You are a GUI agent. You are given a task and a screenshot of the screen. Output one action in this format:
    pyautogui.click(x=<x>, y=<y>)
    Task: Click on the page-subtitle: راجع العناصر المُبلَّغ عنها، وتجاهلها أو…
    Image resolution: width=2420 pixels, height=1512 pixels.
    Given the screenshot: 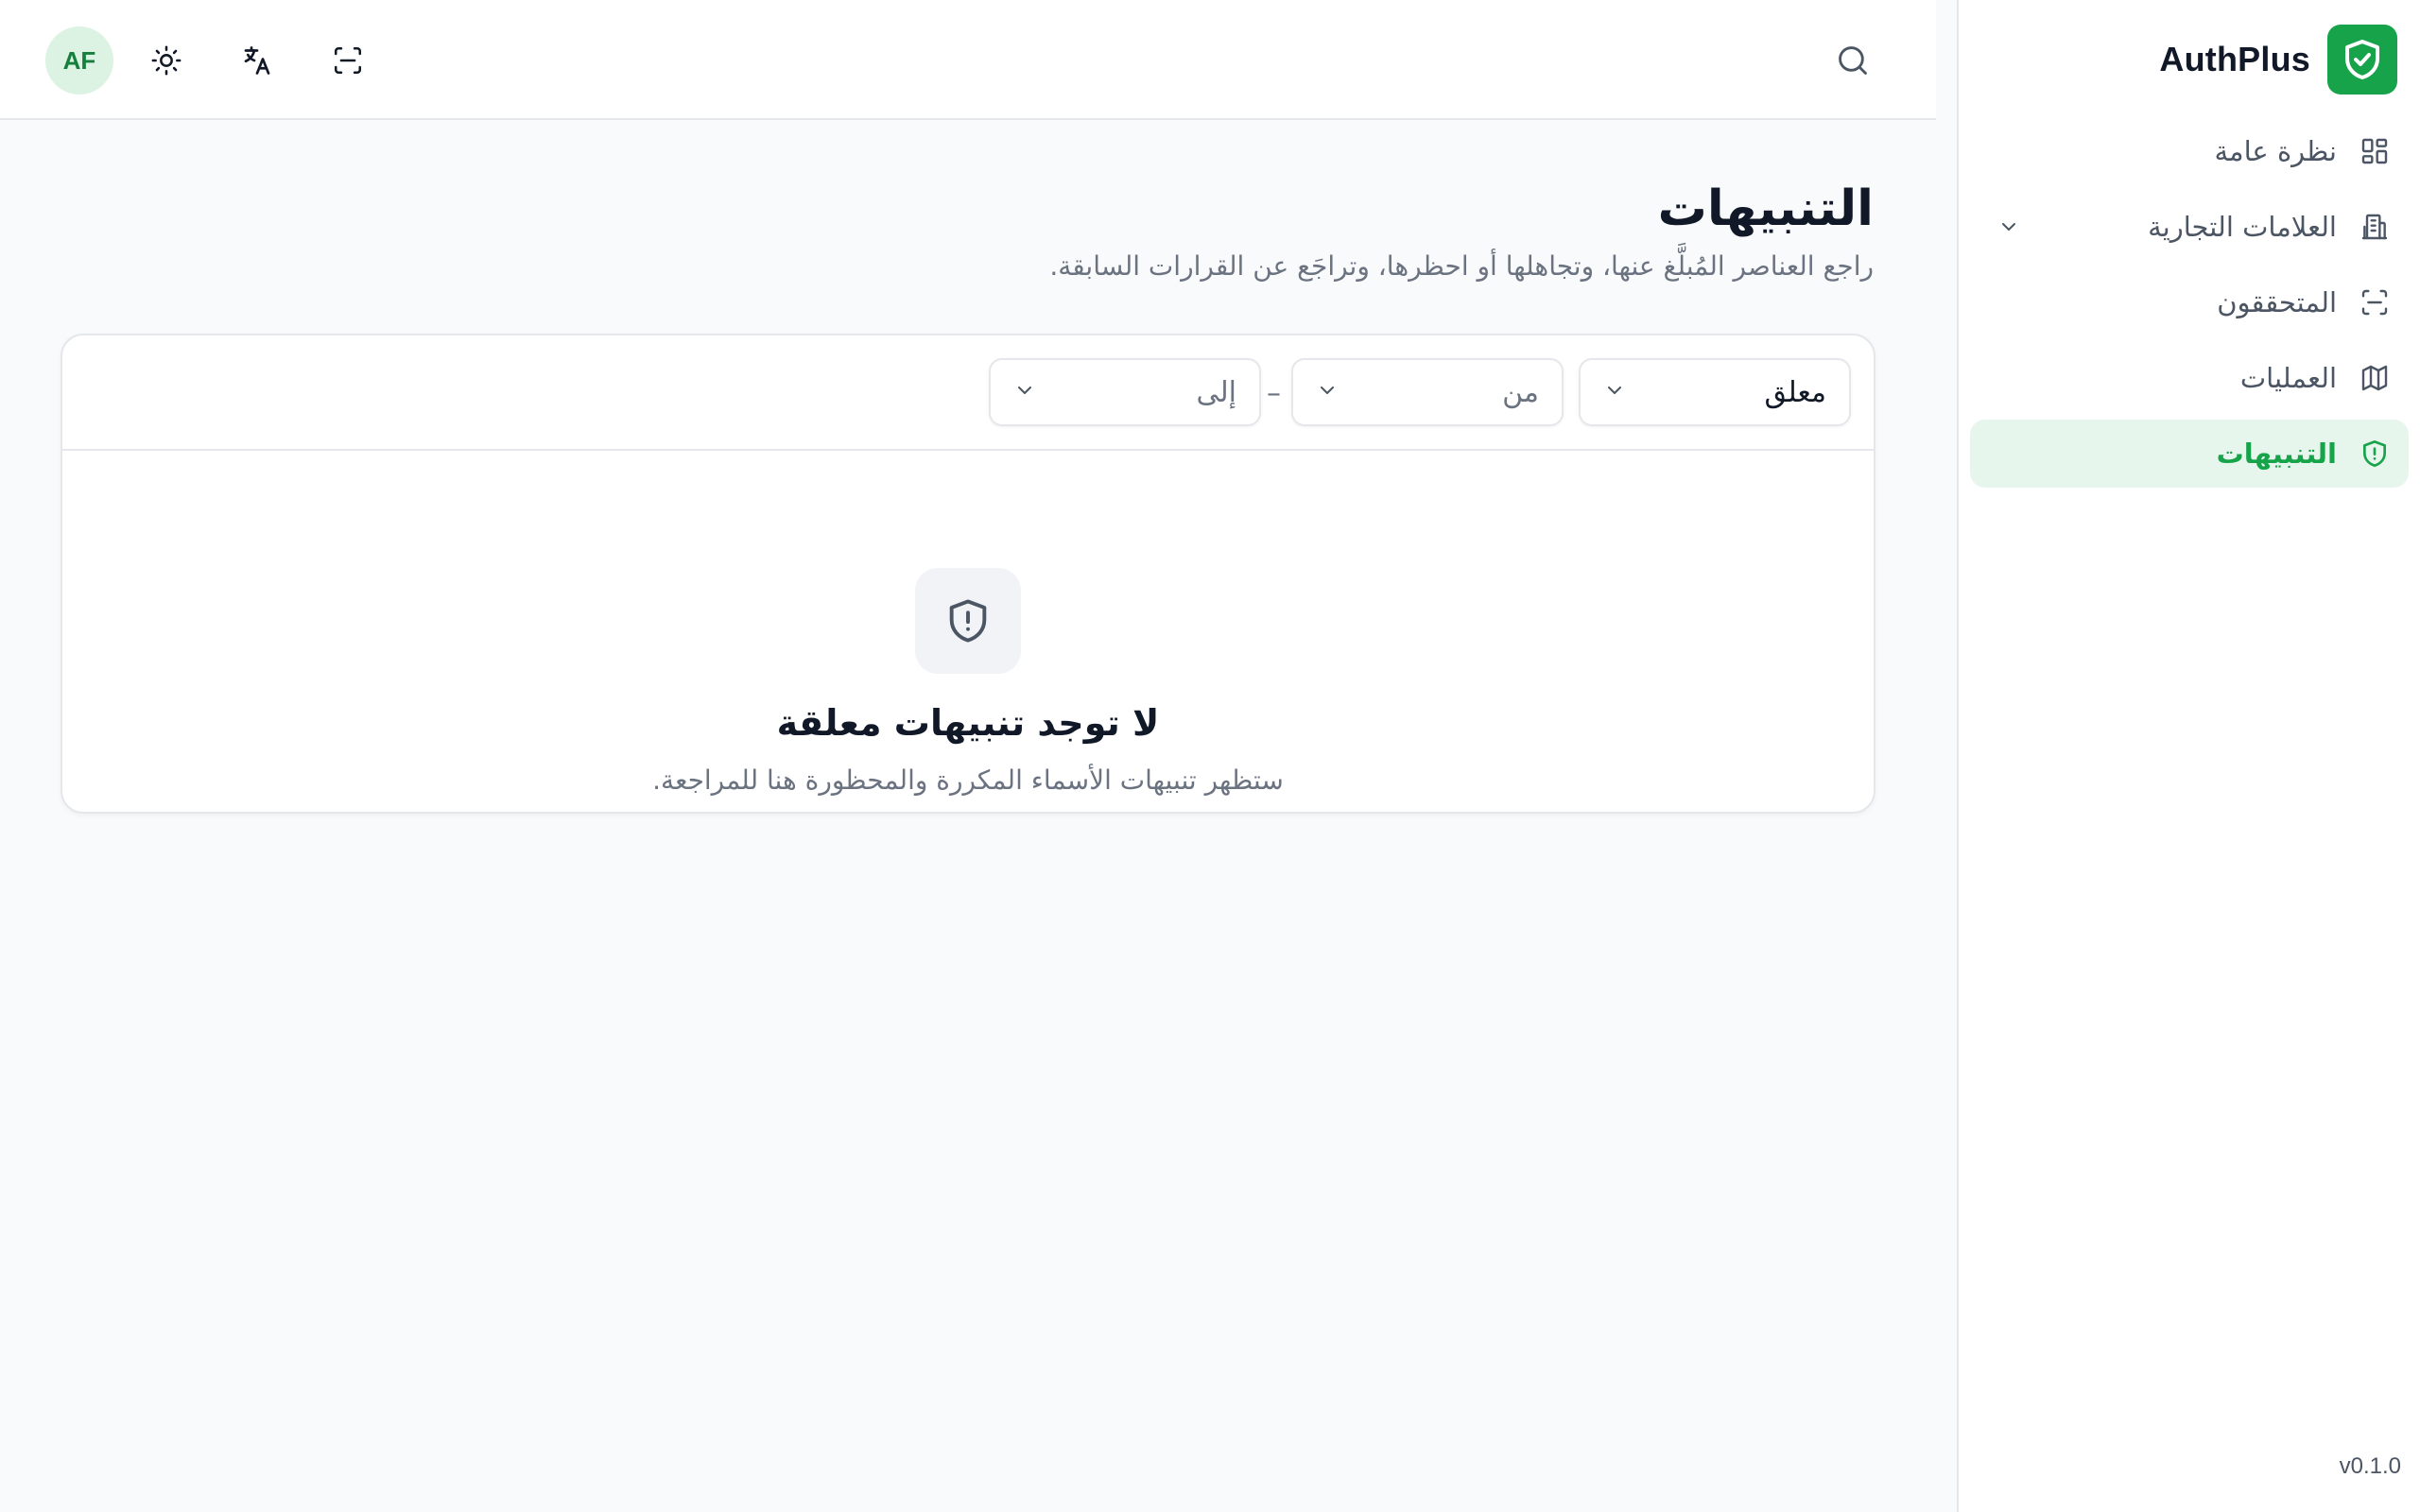 What is the action you would take?
    pyautogui.click(x=1461, y=266)
    